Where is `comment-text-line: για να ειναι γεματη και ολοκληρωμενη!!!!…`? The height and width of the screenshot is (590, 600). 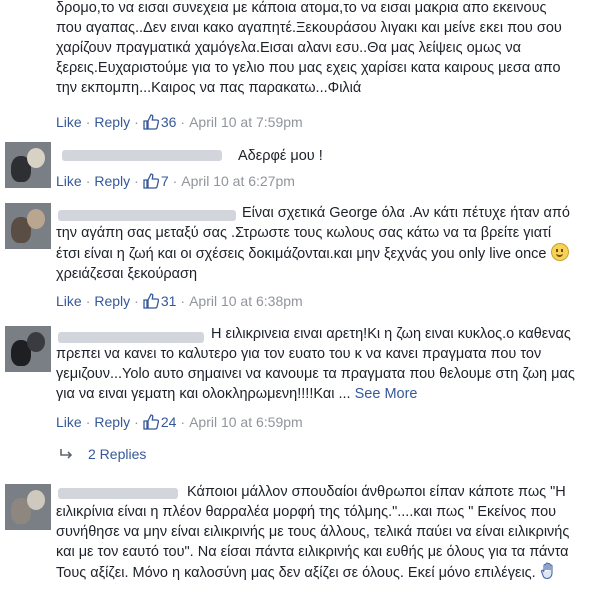
comment-text-line: για να ειναι γεματη και ολοκληρωμενη!!!!… is located at coordinates (237, 394).